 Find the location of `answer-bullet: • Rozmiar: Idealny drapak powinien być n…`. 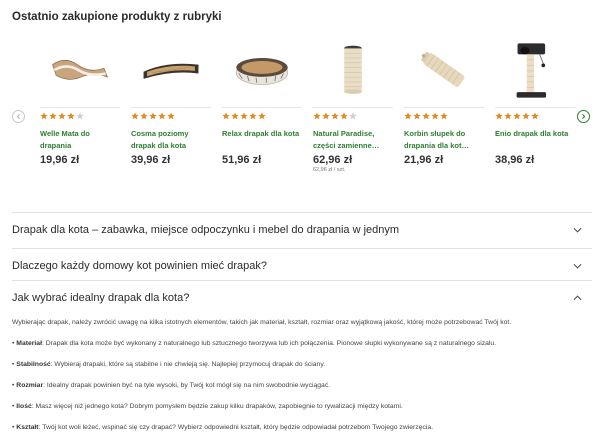

answer-bullet: • Rozmiar: Idealny drapak powinien być n… is located at coordinates (171, 385).